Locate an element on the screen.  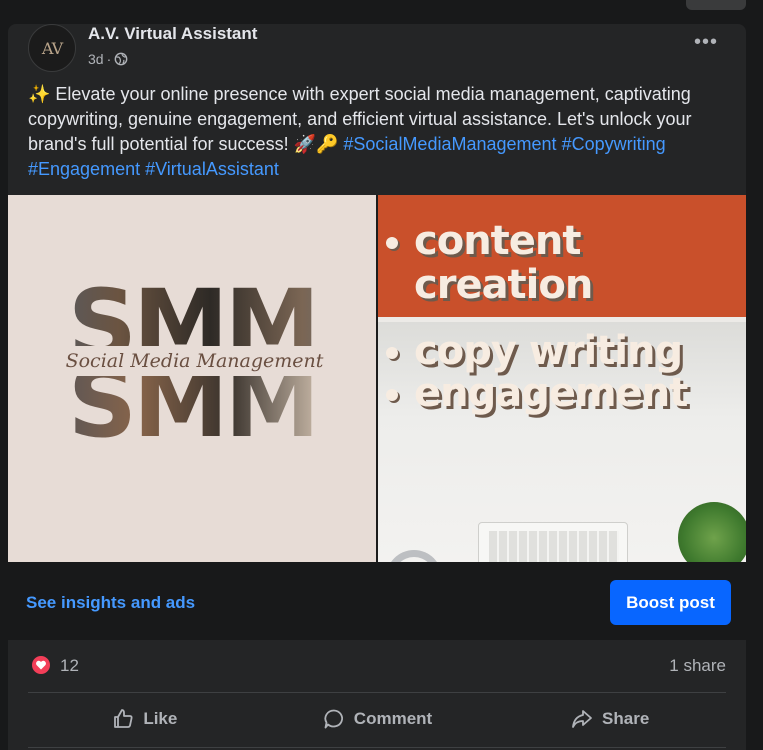
insights-bar: See insights and ads Boost post is located at coordinates (377, 601).